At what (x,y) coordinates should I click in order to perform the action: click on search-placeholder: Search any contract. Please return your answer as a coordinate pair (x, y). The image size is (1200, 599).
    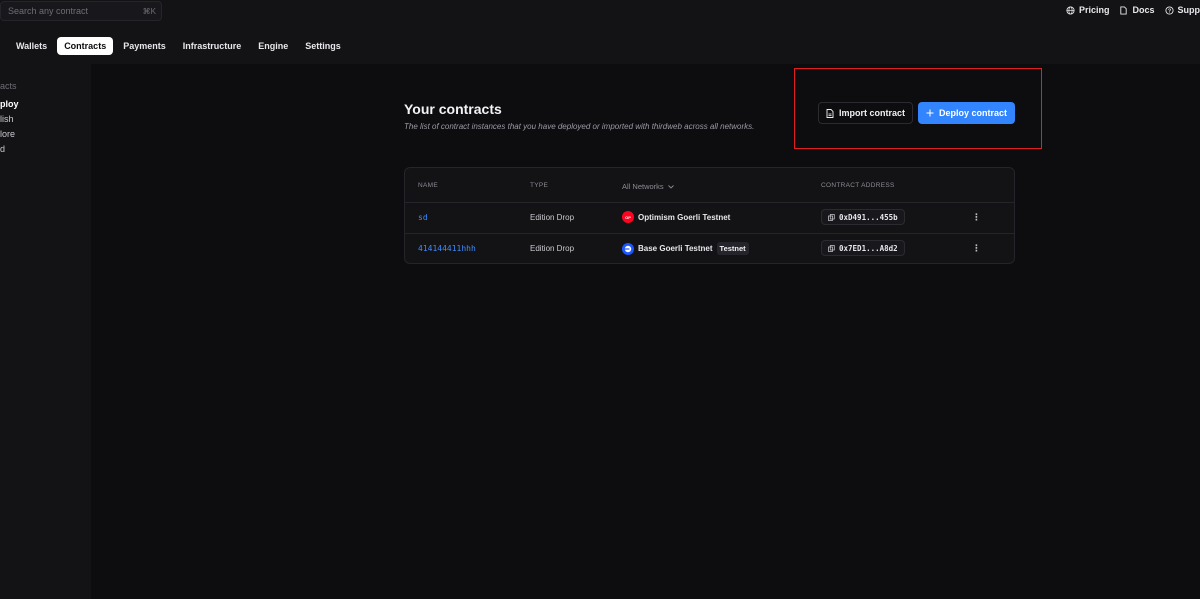
    Looking at the image, I should click on (48, 11).